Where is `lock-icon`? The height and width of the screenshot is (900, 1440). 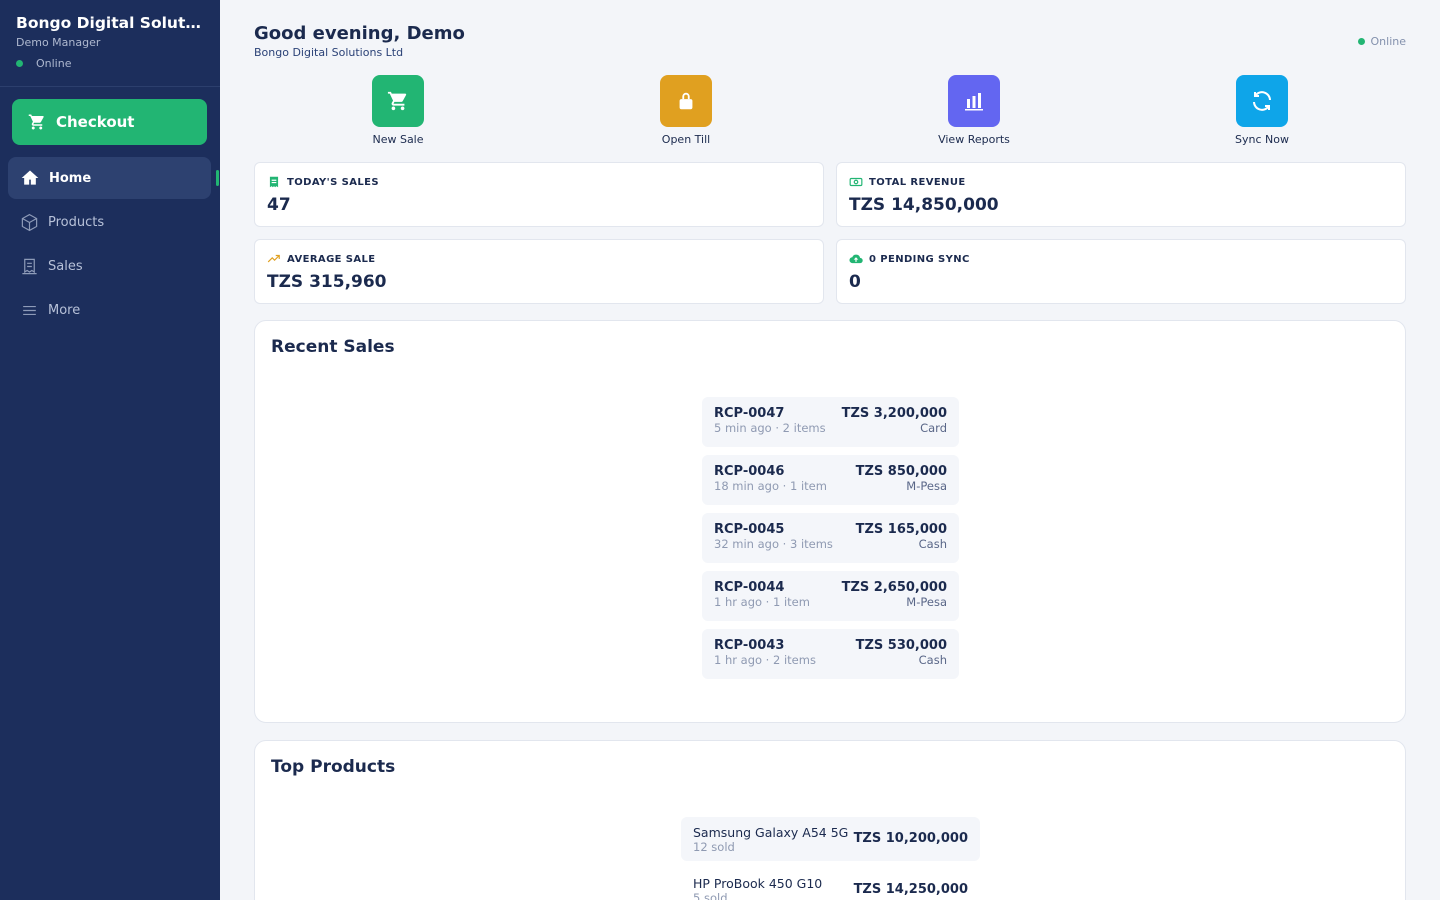
lock-icon is located at coordinates (686, 101).